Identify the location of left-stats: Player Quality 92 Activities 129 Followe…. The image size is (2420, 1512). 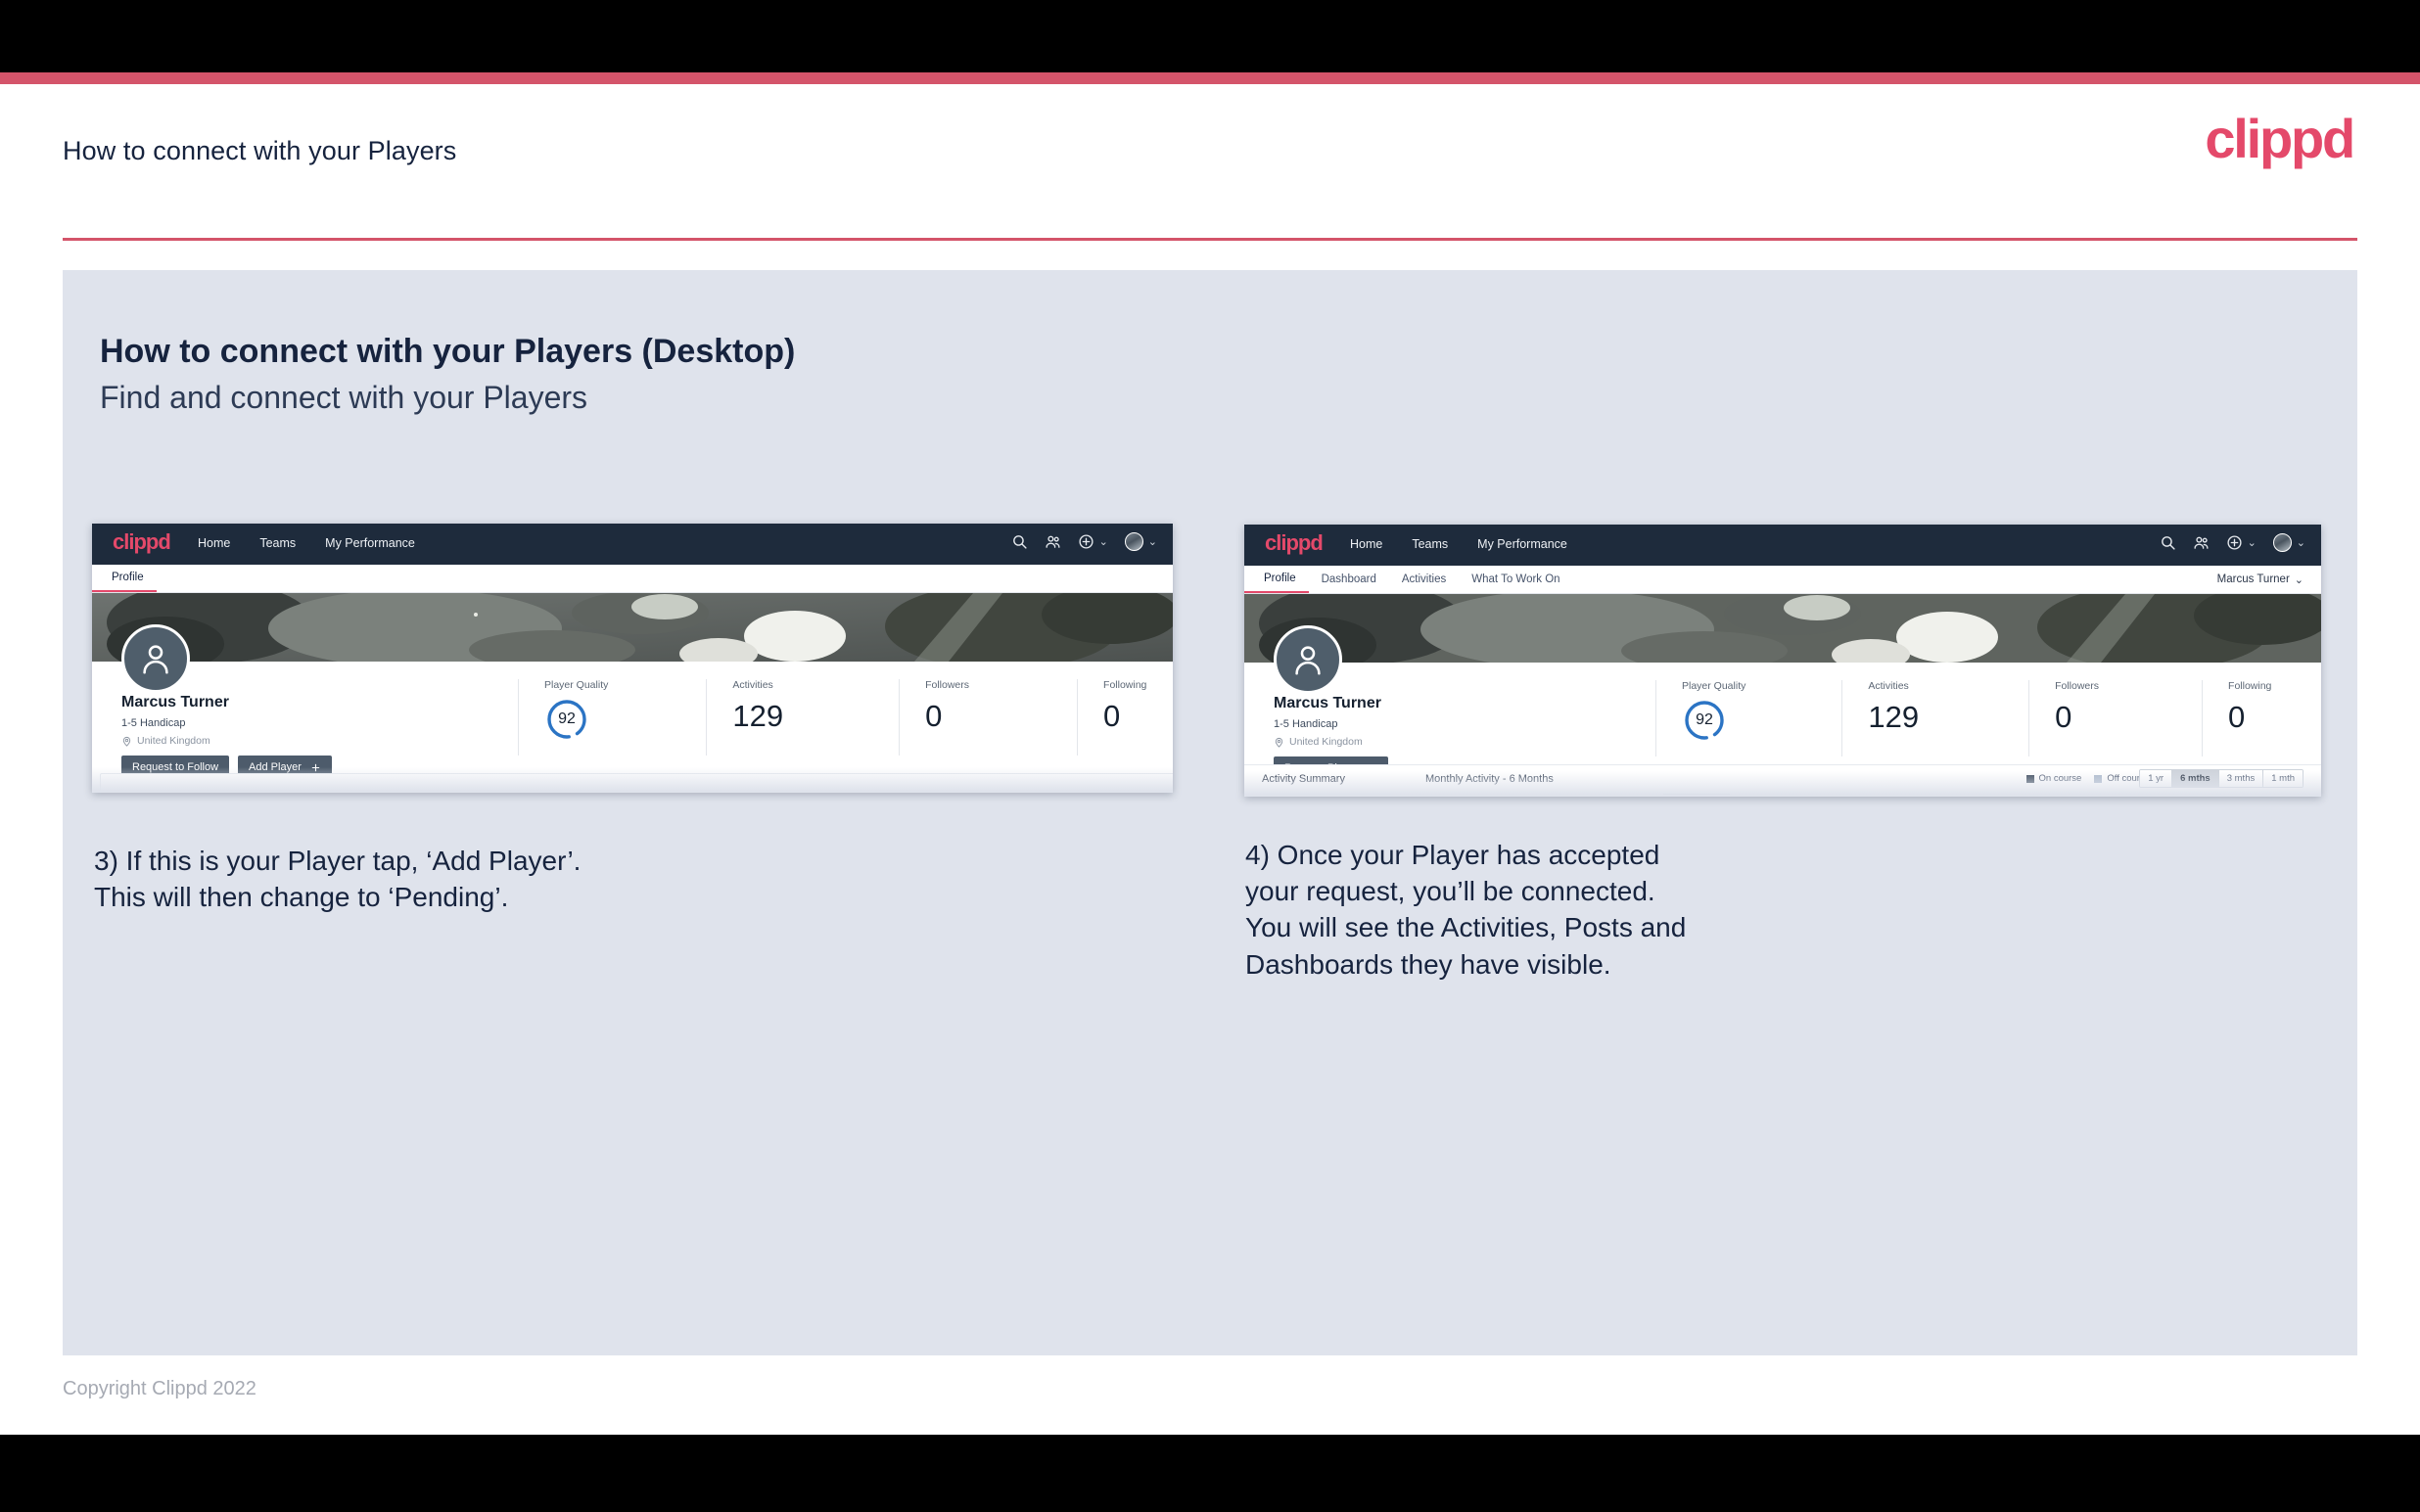
(845, 717).